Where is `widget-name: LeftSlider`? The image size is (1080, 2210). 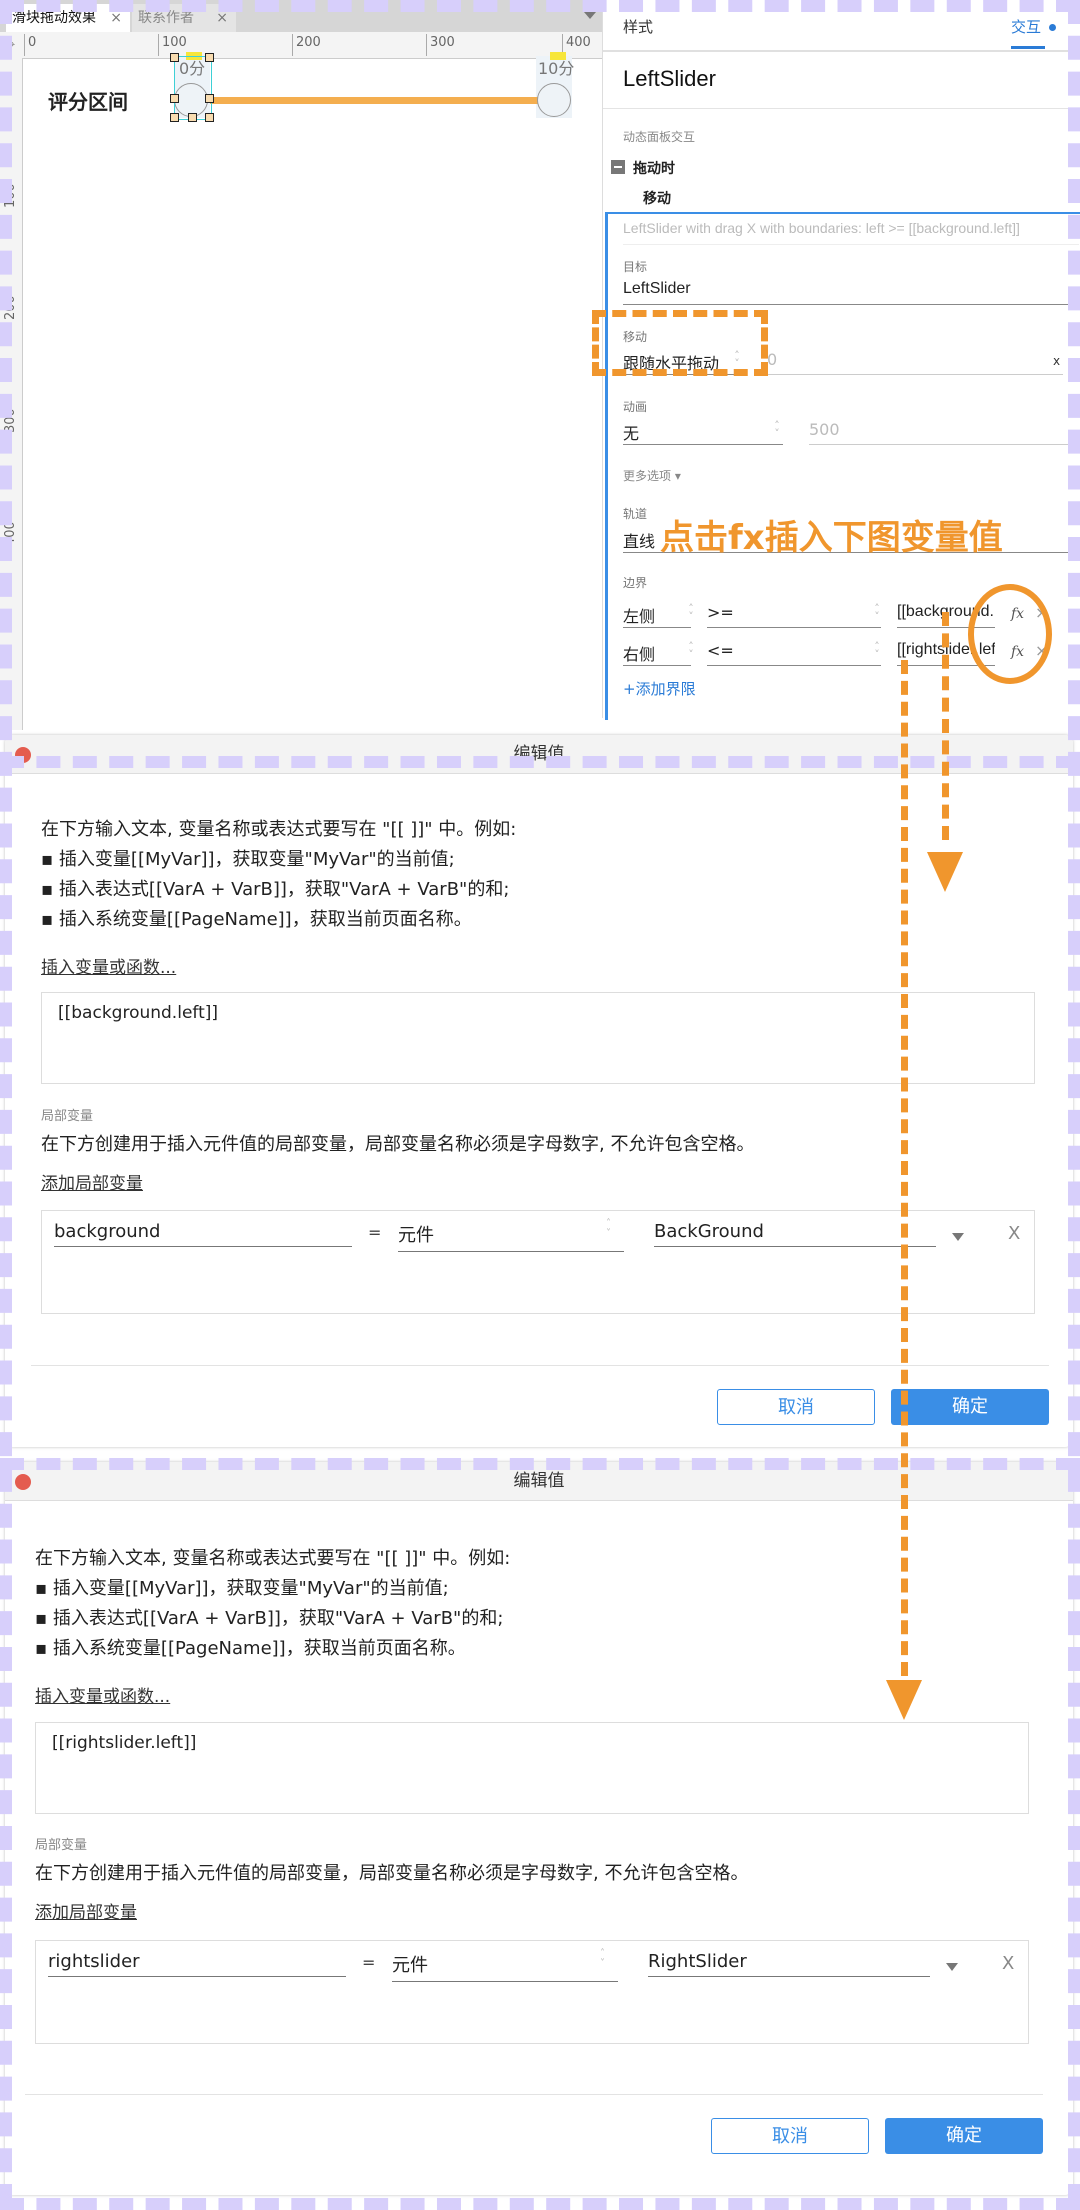
widget-name: LeftSlider is located at coordinates (669, 79).